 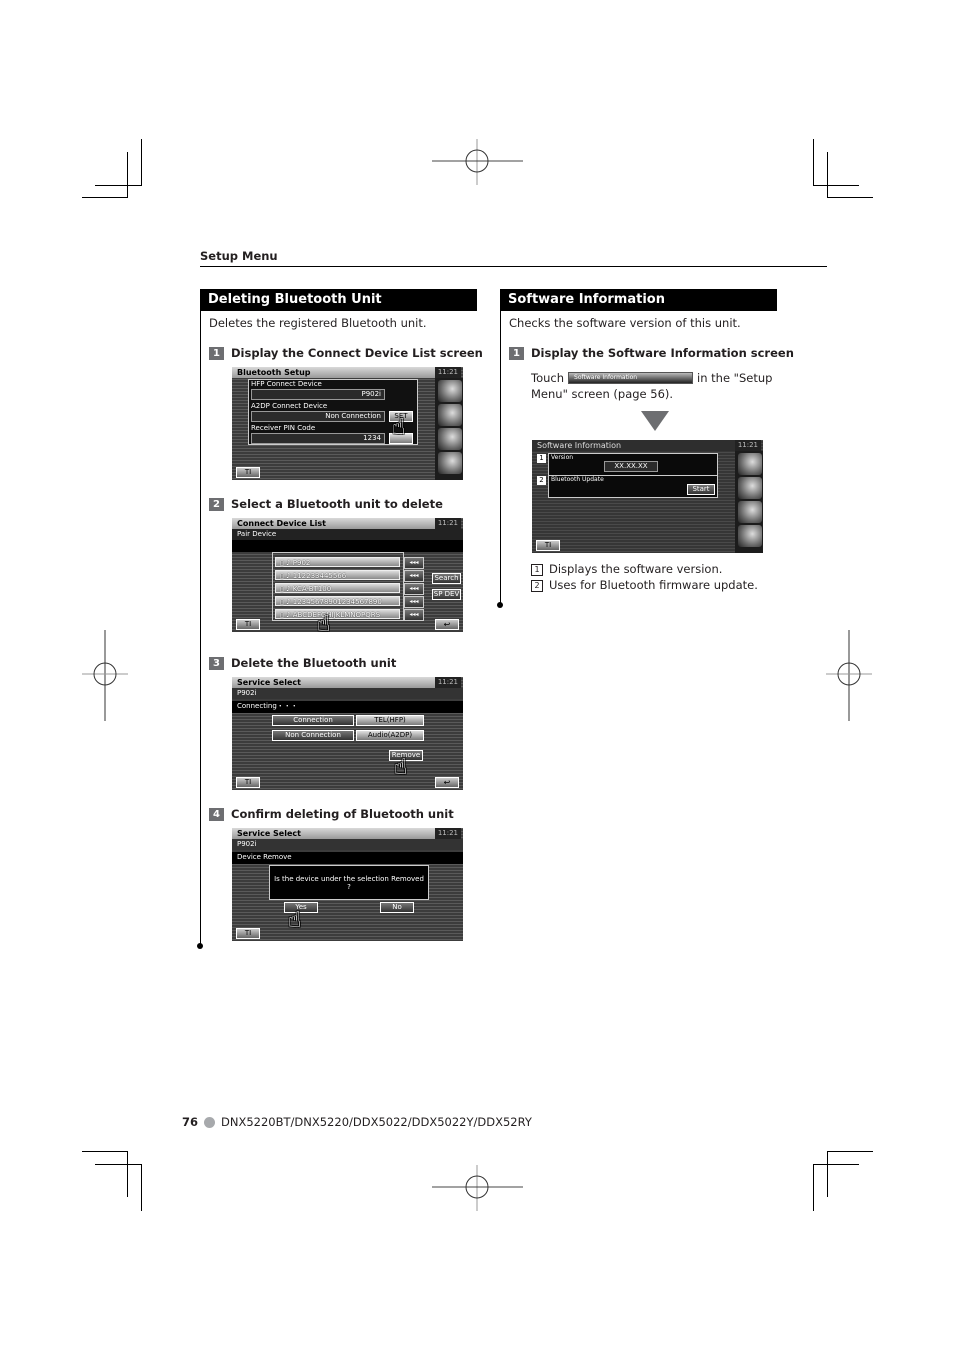 What do you see at coordinates (313, 720) in the screenshot?
I see `connection-state: Connection` at bounding box center [313, 720].